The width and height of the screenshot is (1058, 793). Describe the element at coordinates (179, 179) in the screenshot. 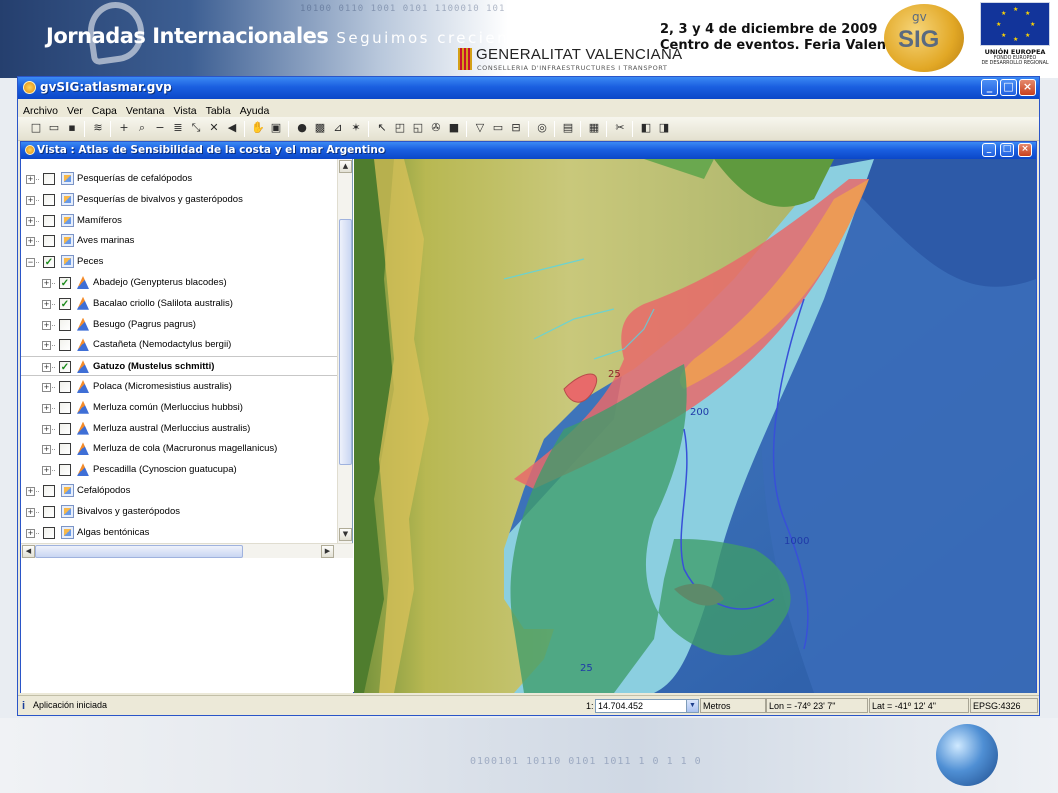

I see `toc-group-node: + Pesquerías de cefalópodos` at that location.